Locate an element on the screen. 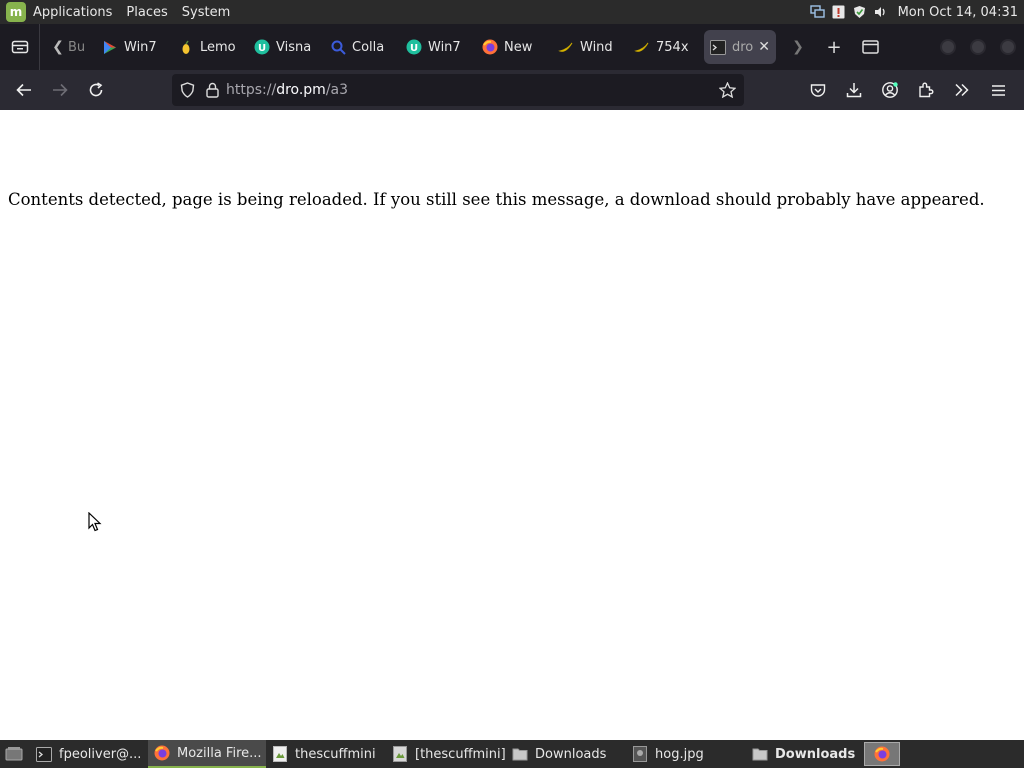 The height and width of the screenshot is (768, 1024). back-button is located at coordinates (24, 90).